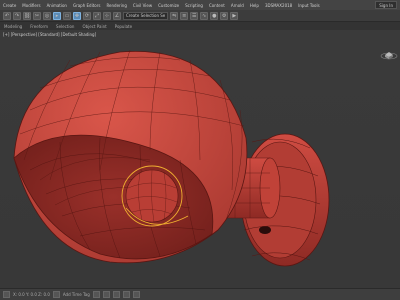  I want to click on menu-rendering: Rendering, so click(116, 5).